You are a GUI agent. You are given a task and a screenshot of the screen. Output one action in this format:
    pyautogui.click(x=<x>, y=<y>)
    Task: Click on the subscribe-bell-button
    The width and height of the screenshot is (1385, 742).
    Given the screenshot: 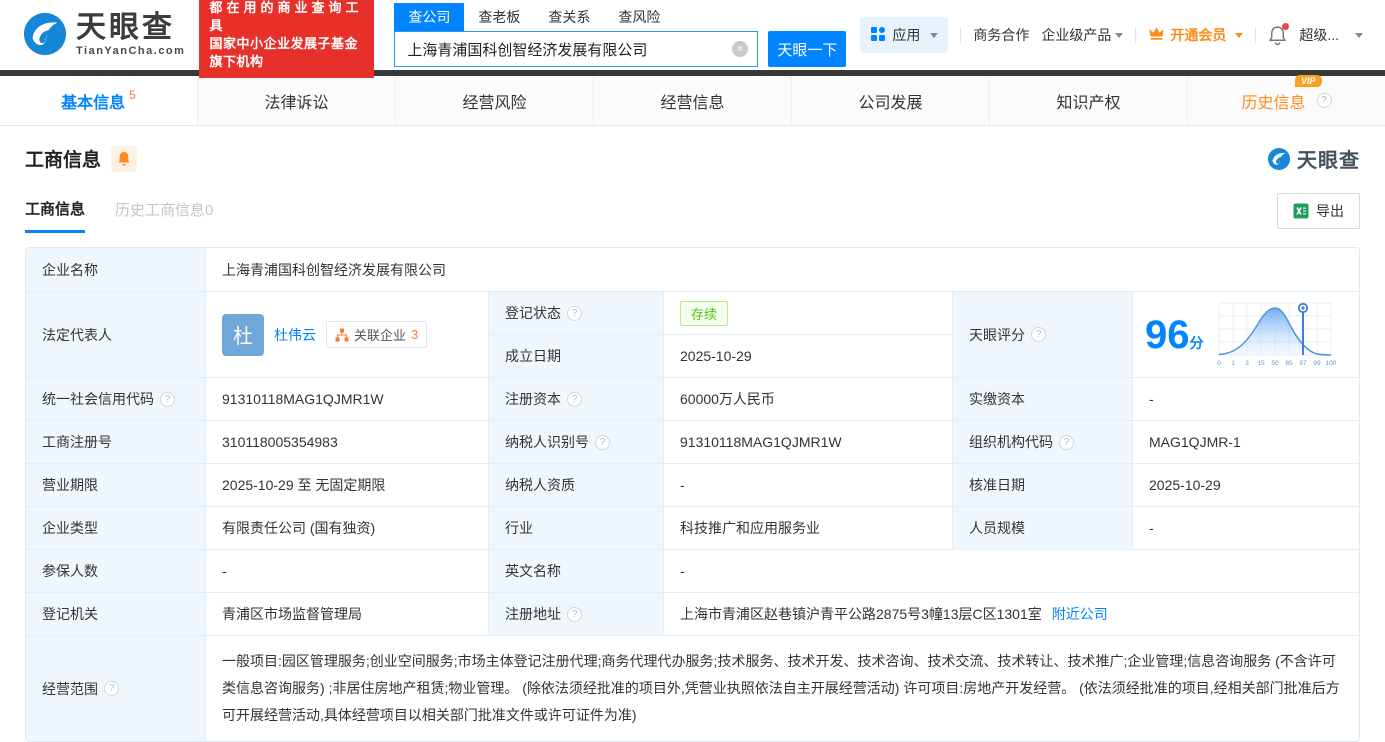 What is the action you would take?
    pyautogui.click(x=124, y=158)
    